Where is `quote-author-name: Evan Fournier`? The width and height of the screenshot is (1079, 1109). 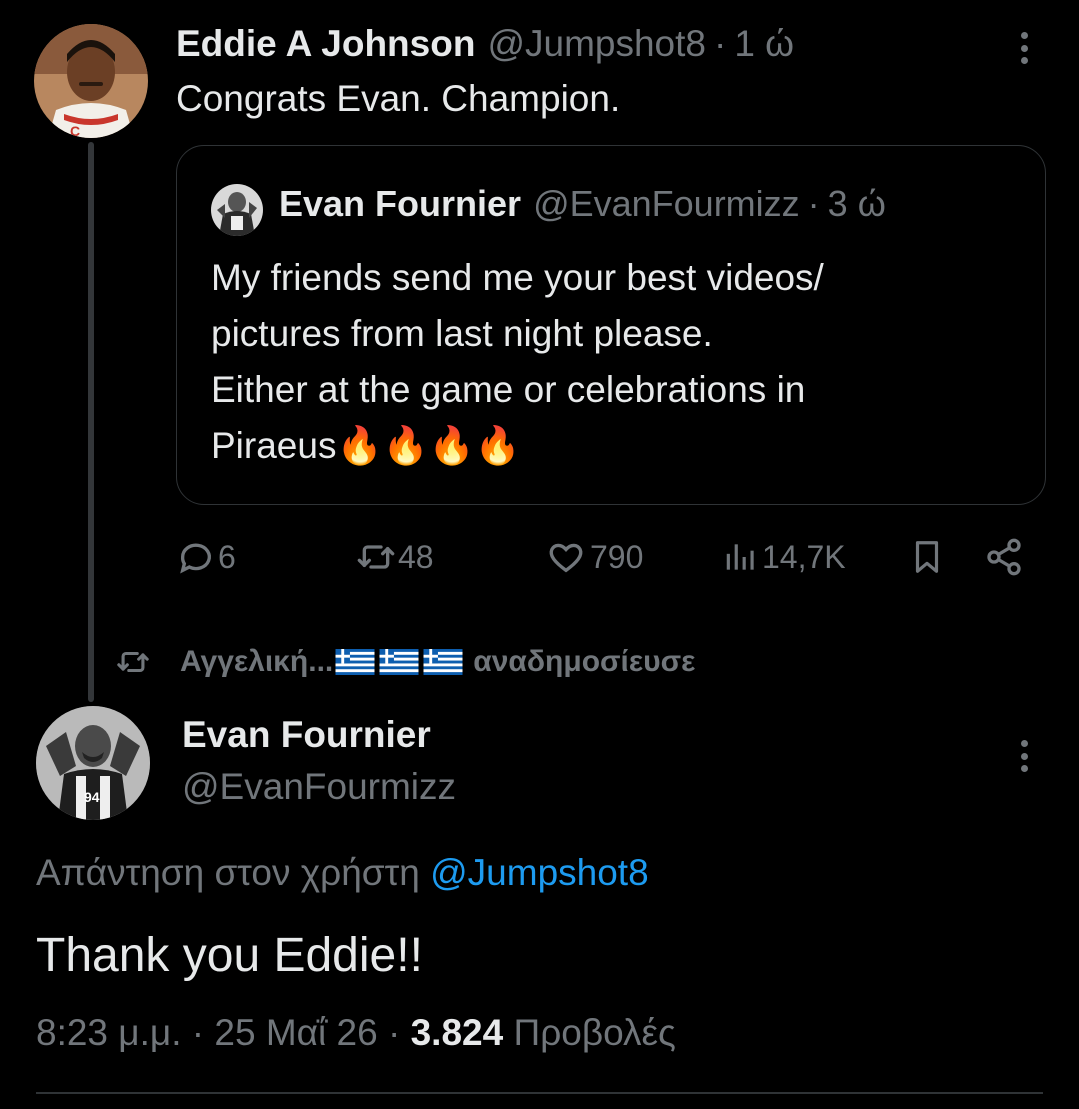 quote-author-name: Evan Fournier is located at coordinates (400, 203).